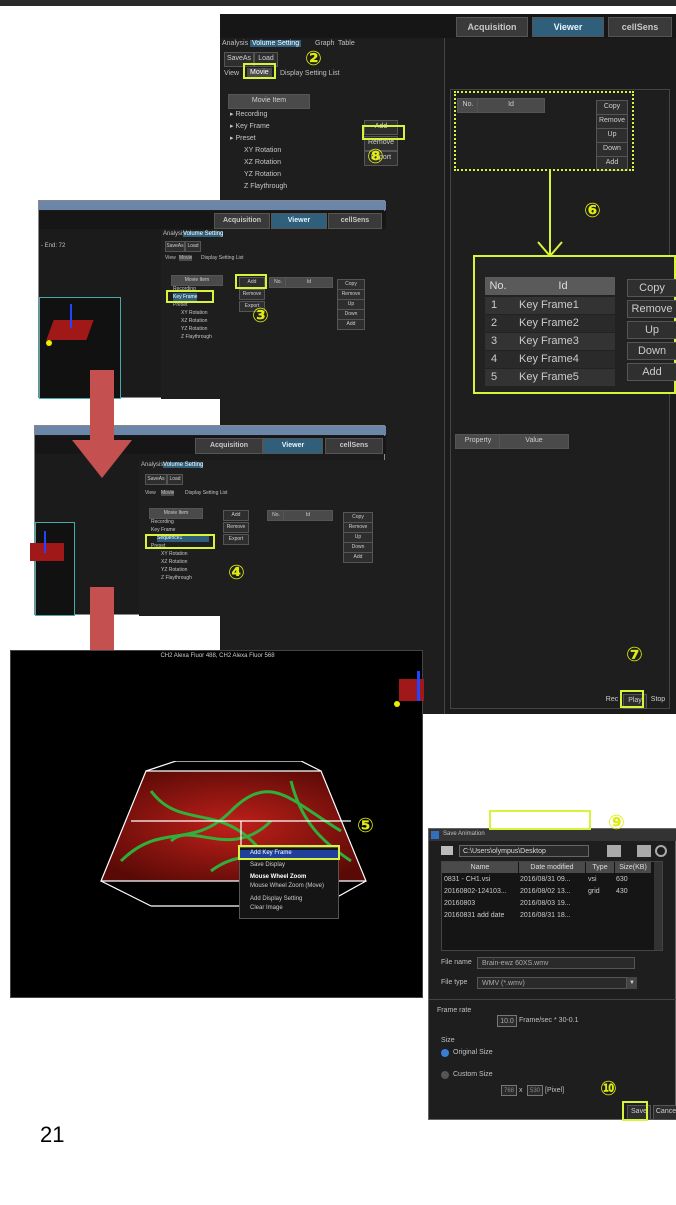 The image size is (676, 1205). What do you see at coordinates (206, 493) in the screenshot?
I see `s4-subtab-display: Display Setting List` at bounding box center [206, 493].